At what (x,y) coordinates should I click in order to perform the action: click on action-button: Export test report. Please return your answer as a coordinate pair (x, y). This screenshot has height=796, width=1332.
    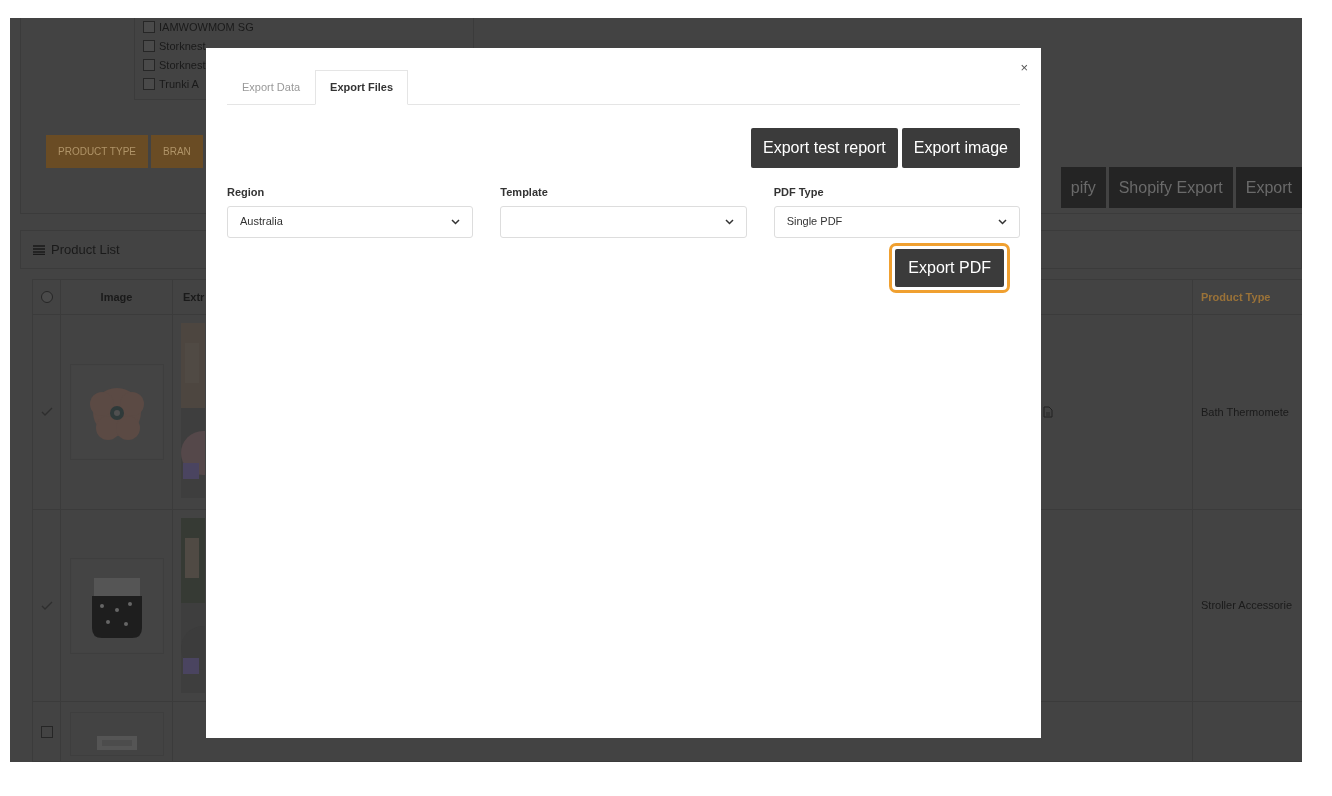
    Looking at the image, I should click on (824, 148).